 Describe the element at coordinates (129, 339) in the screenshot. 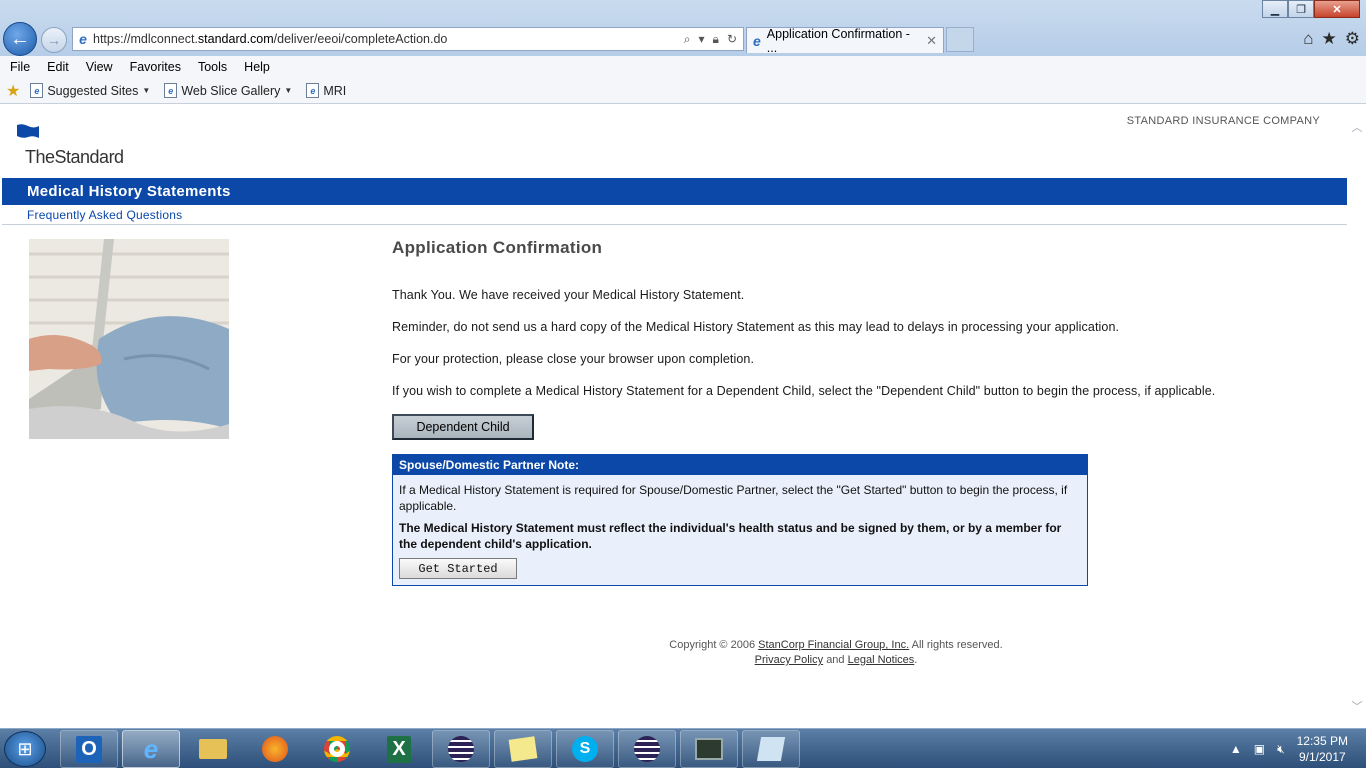

I see `laptop-photo` at that location.